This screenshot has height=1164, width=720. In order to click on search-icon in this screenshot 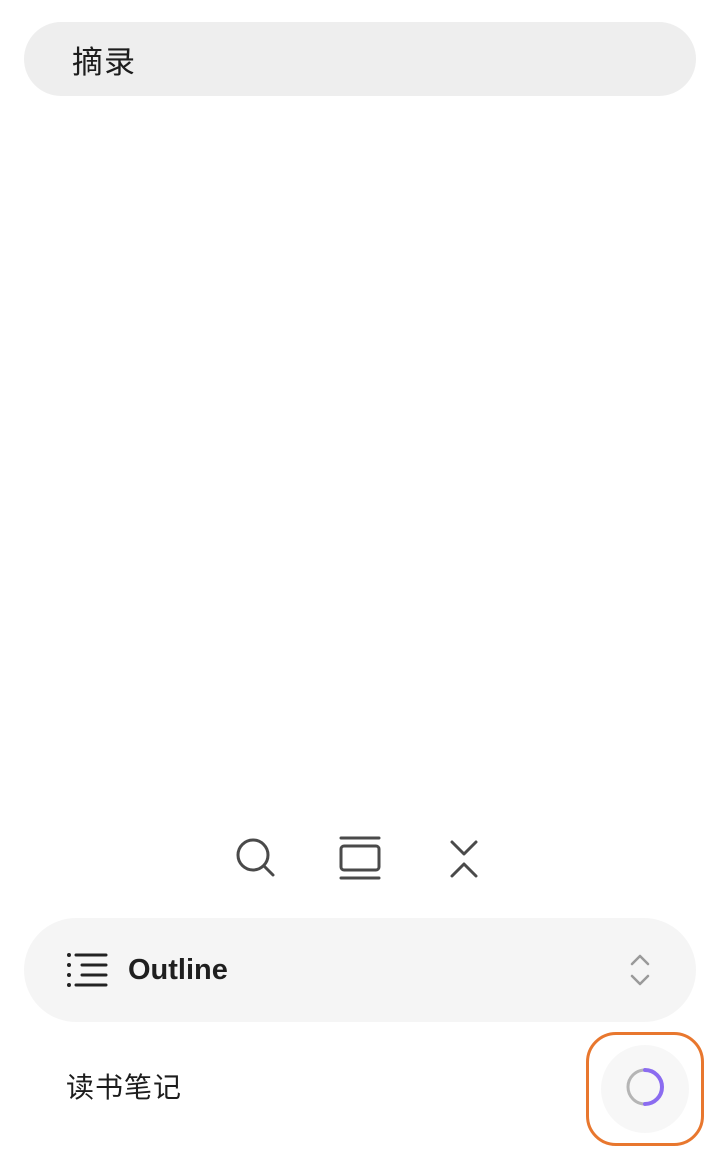, I will do `click(256, 858)`.